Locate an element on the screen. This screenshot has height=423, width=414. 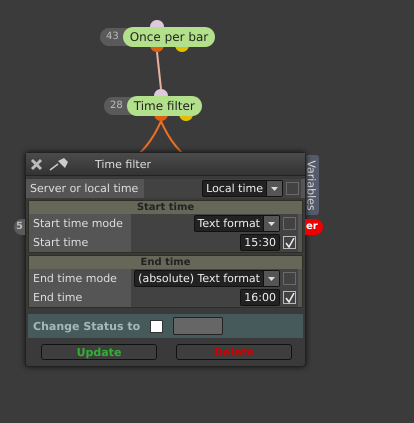
dropdown-value: (absolute) Text format is located at coordinates (199, 278).